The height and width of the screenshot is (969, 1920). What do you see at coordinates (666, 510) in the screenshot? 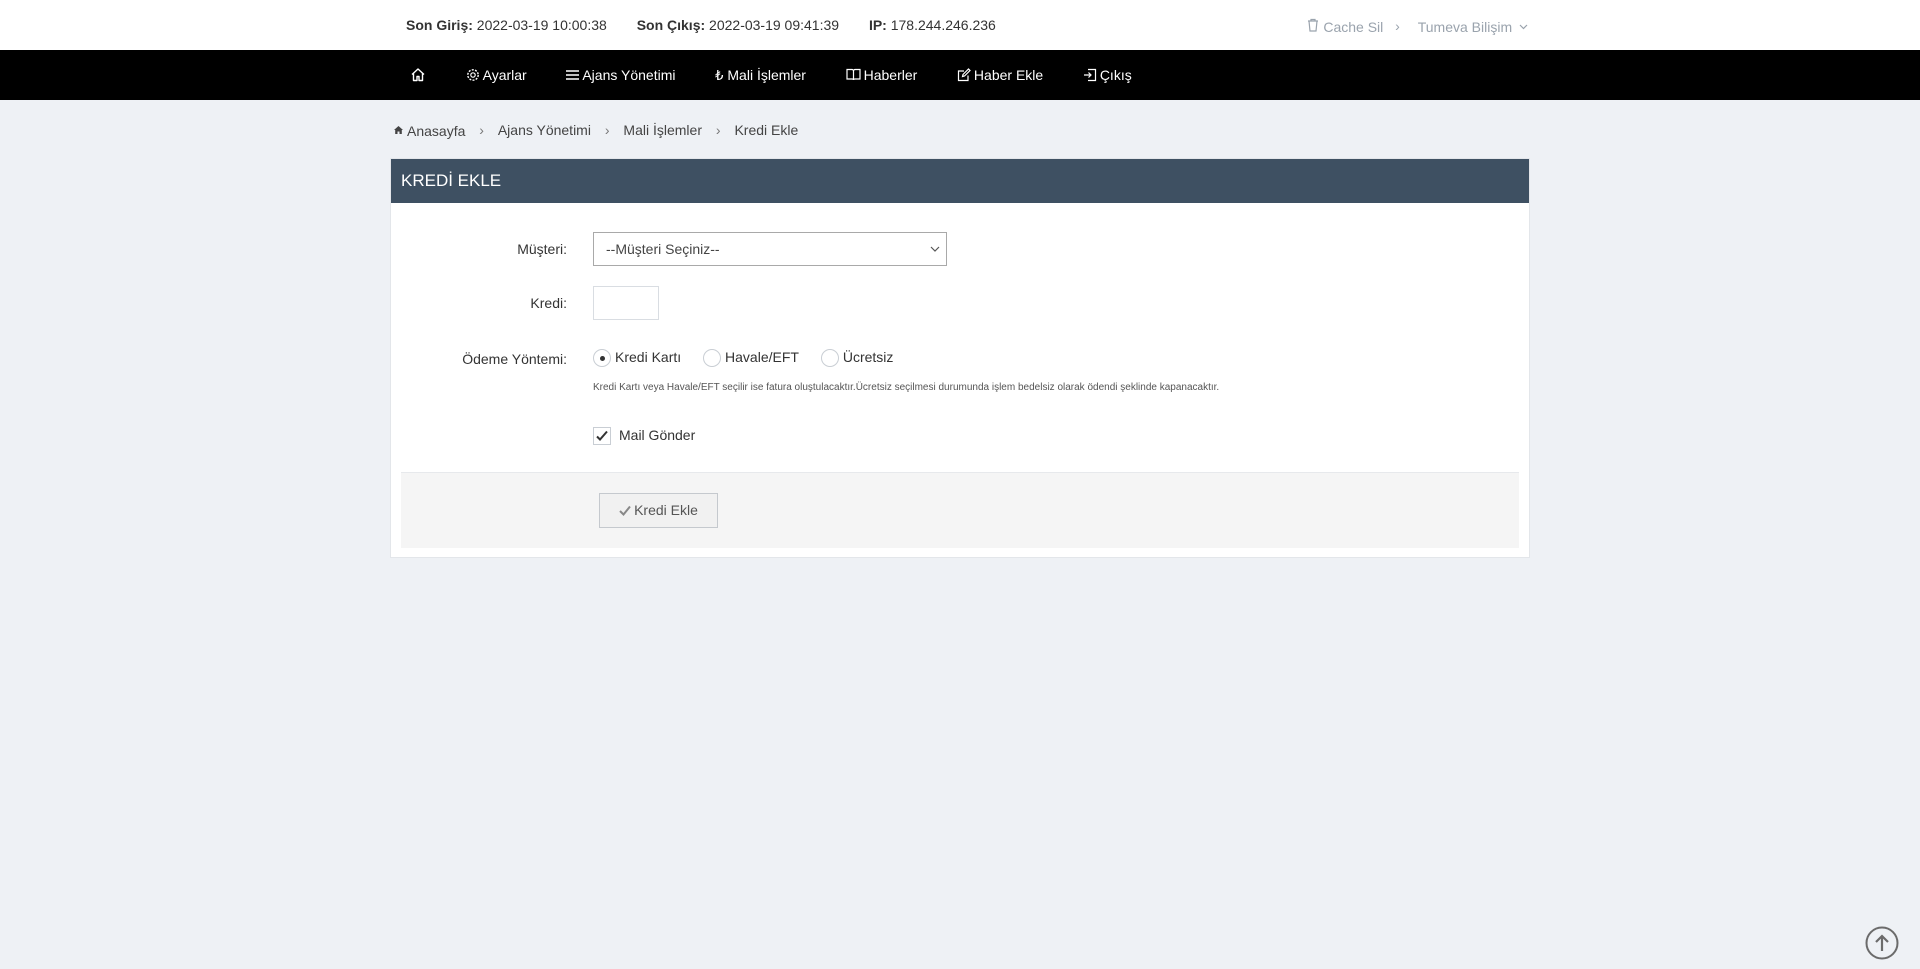
I see `button-label: Kredi Ekle` at bounding box center [666, 510].